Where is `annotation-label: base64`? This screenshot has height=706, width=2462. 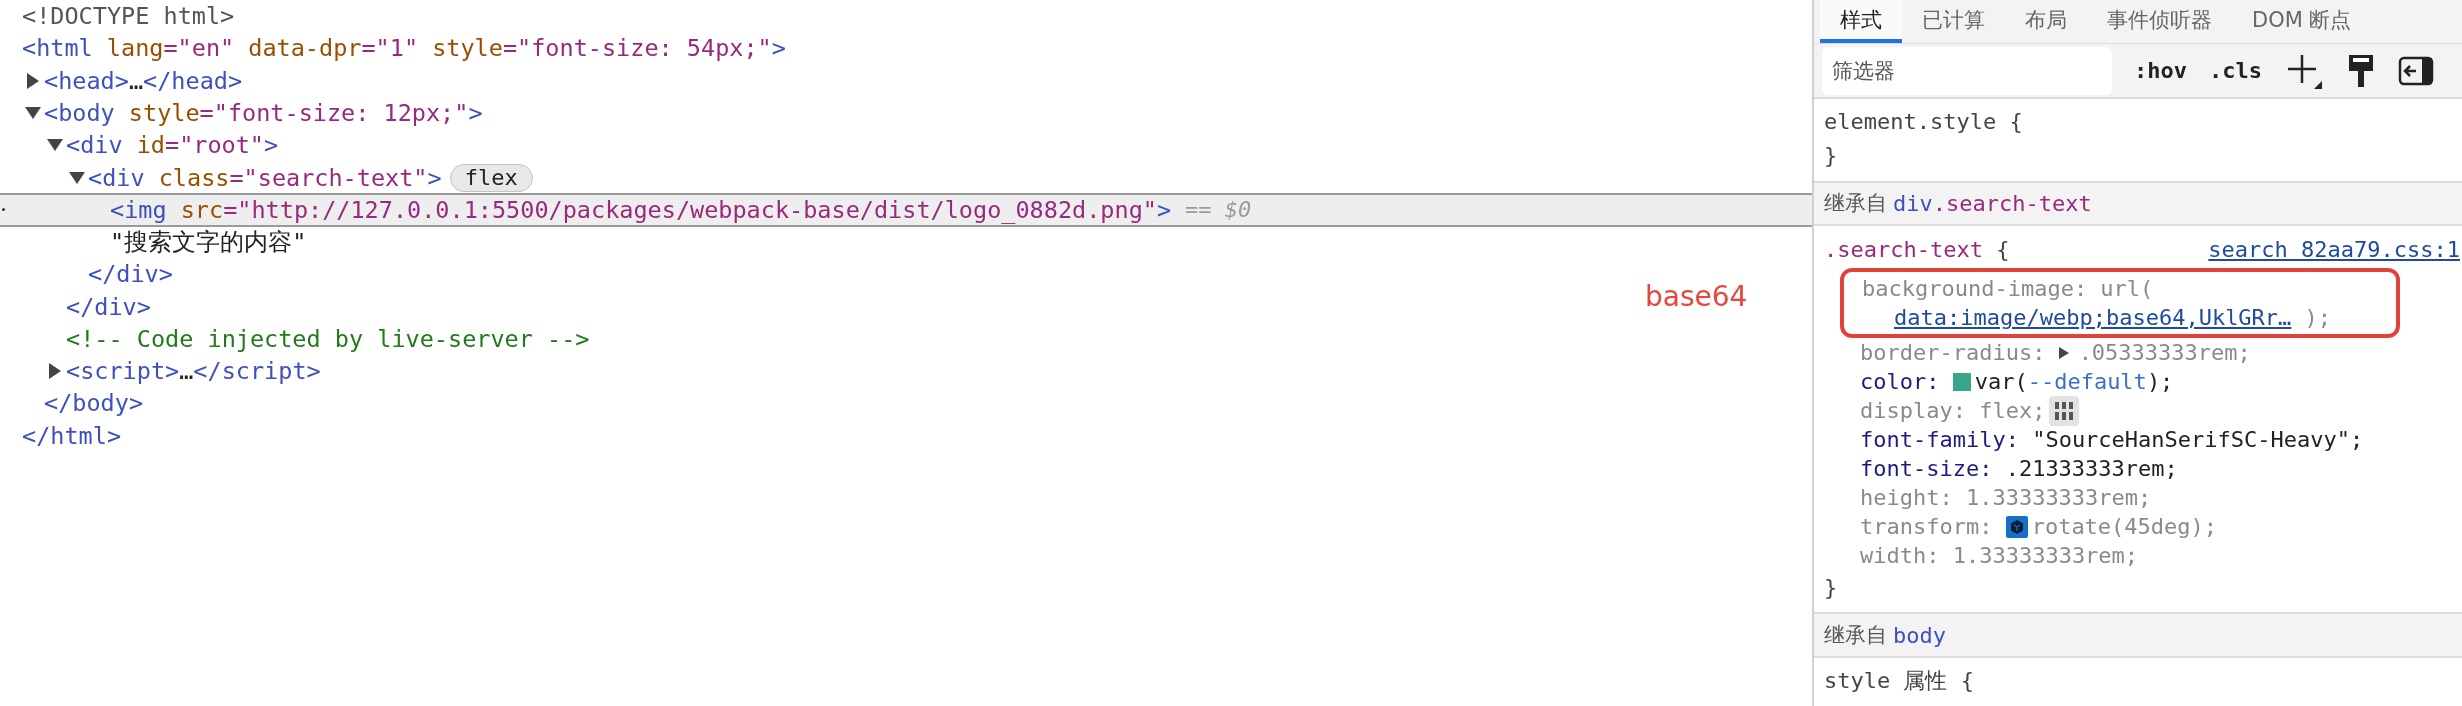
annotation-label: base64 is located at coordinates (1696, 296).